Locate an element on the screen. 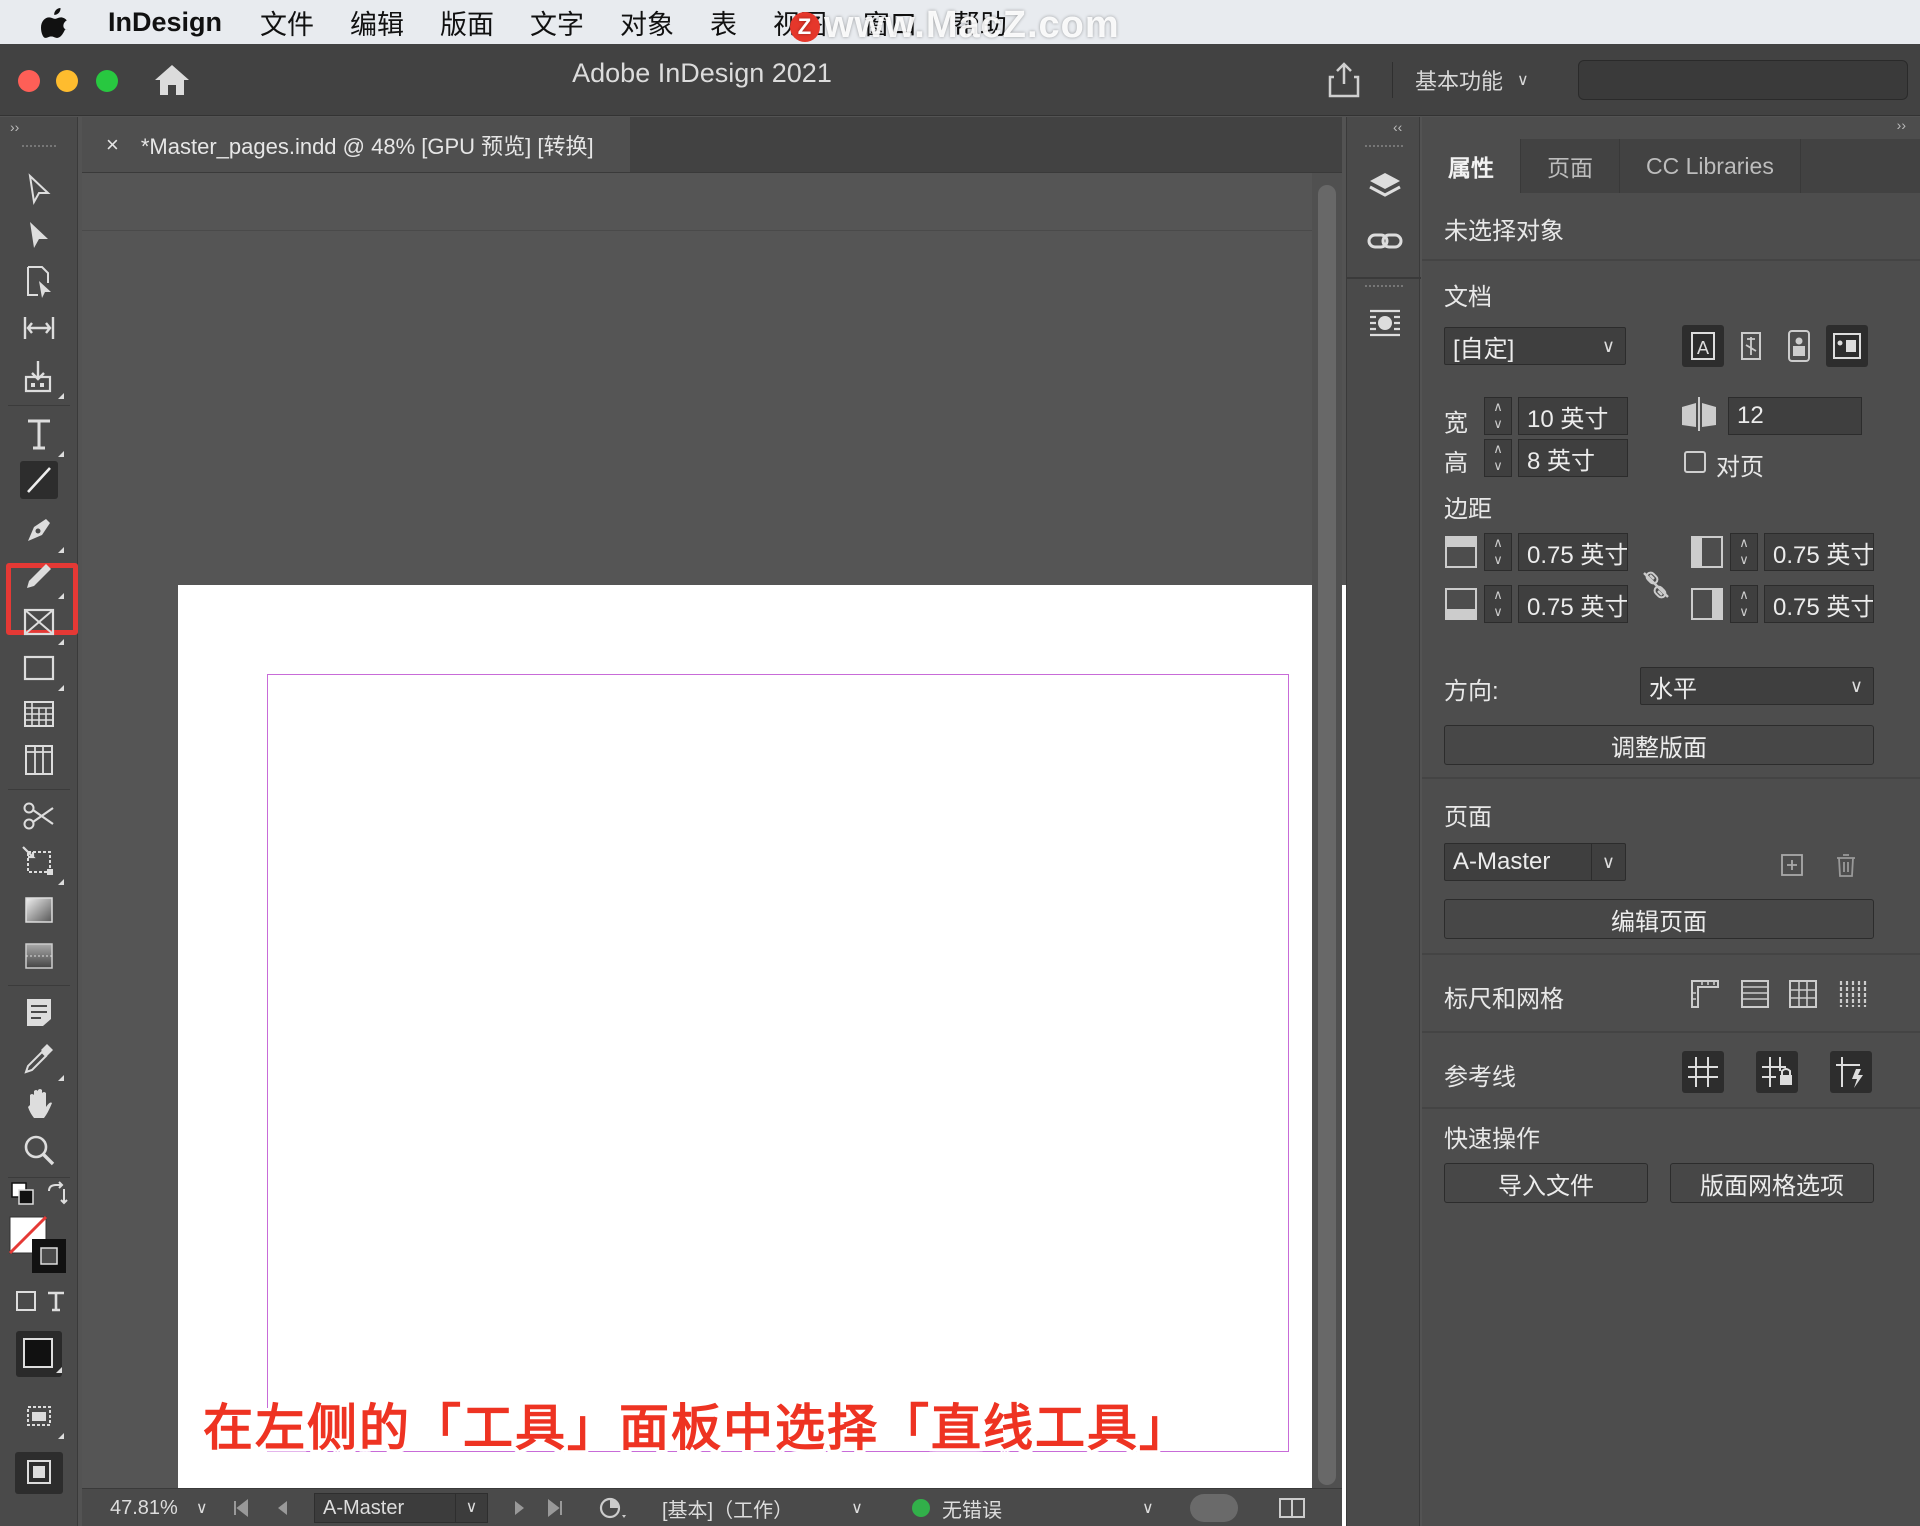  workspace-switcher: 基本功能 ∨ is located at coordinates (1460, 80).